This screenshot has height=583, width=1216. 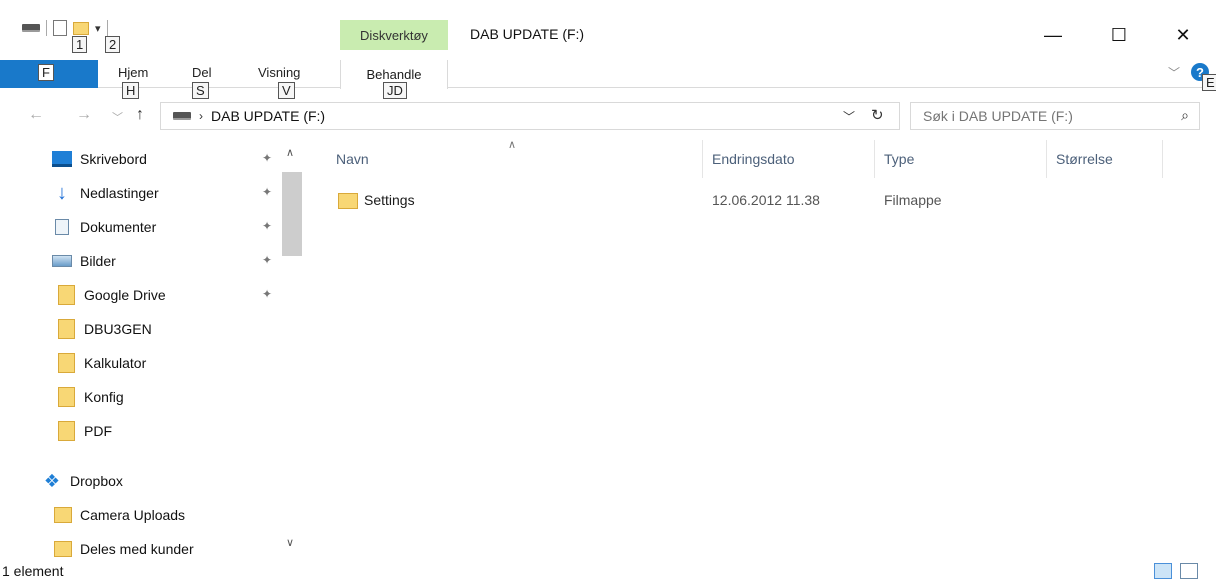 I want to click on sidebar-item-label: Nedlastinger, so click(x=119, y=193).